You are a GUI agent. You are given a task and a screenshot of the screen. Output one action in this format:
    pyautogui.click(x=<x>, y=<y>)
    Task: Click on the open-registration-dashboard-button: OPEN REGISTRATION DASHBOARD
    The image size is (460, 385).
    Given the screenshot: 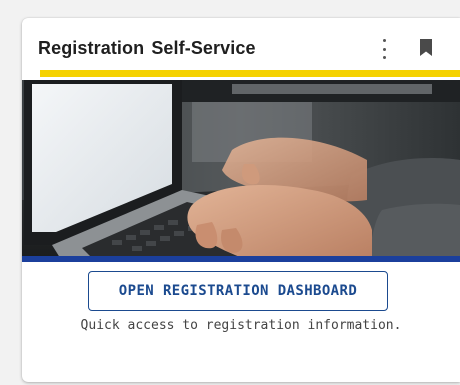 What is the action you would take?
    pyautogui.click(x=238, y=291)
    